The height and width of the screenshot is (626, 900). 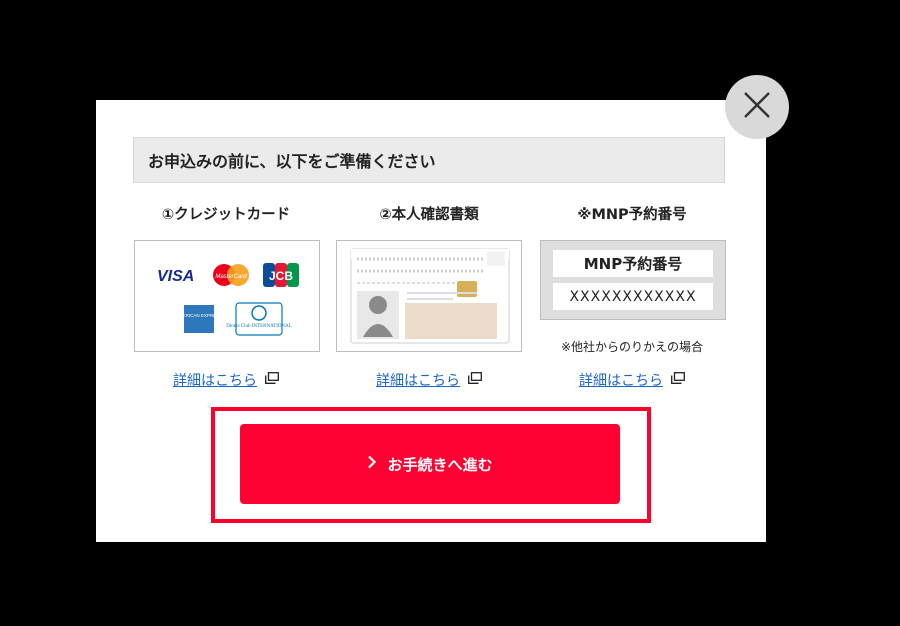 I want to click on svg-text: MasterCard, so click(x=231, y=277).